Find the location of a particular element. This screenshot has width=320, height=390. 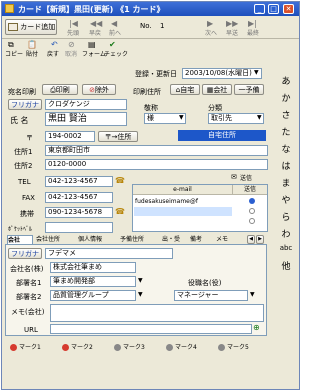

card-icon is located at coordinates (13, 27).